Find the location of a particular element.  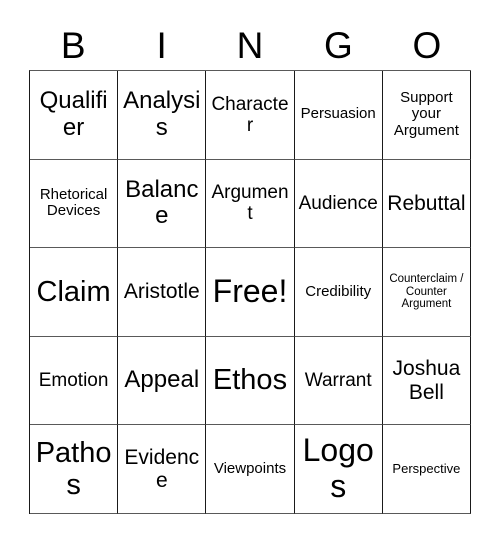

bingo-cell: Counterclaim / Counter Argument is located at coordinates (426, 292).